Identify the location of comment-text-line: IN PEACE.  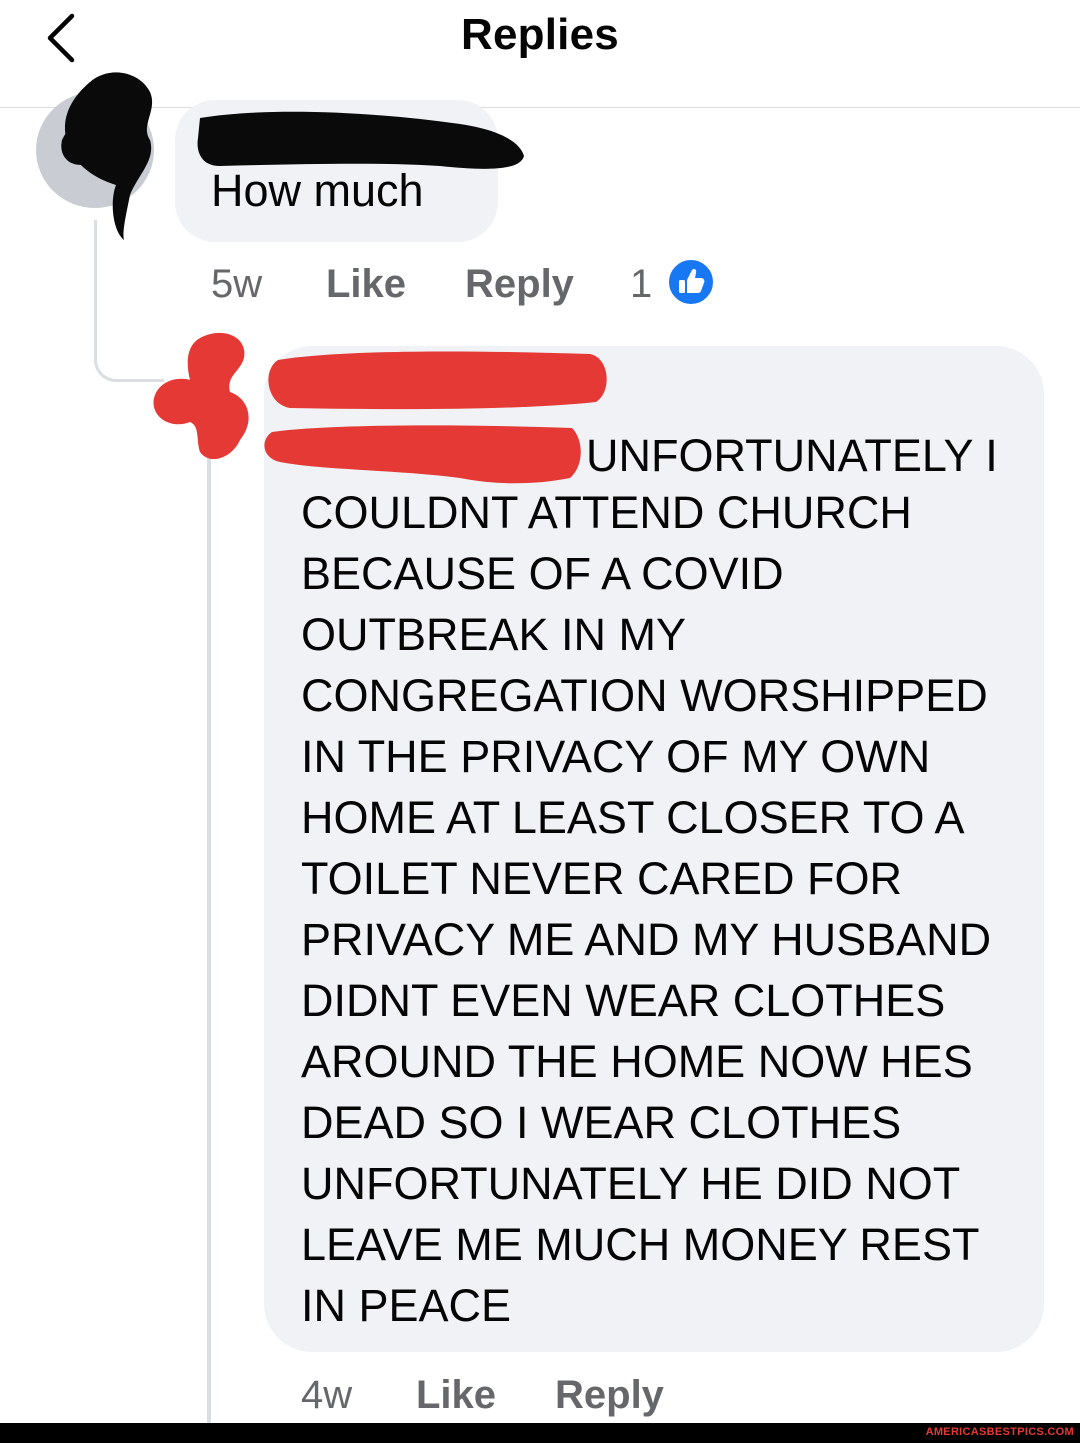
(406, 1305).